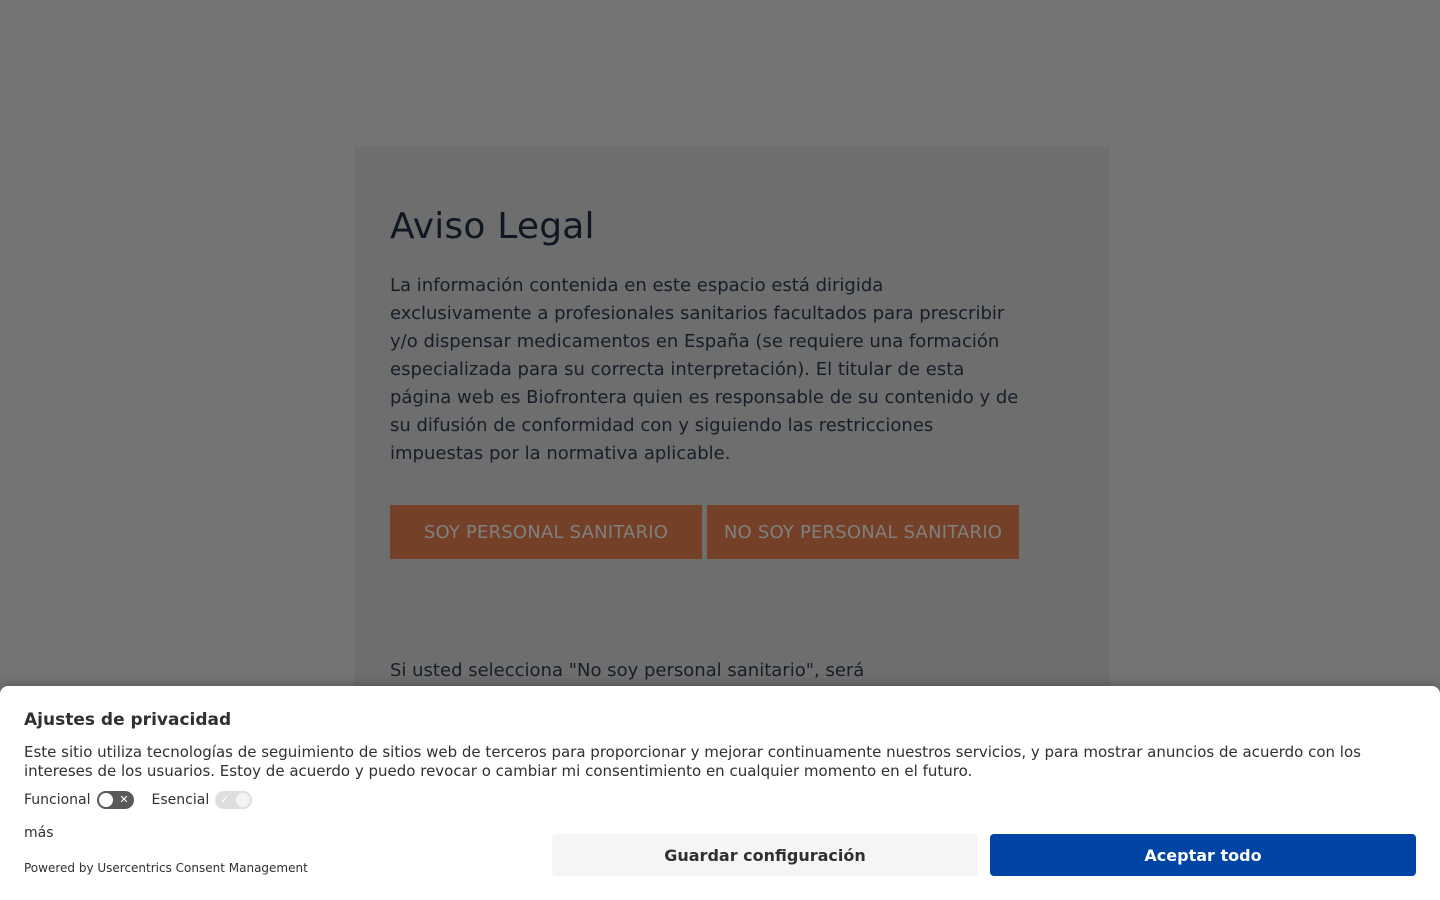  I want to click on toggle-esencial: ✓, so click(234, 800).